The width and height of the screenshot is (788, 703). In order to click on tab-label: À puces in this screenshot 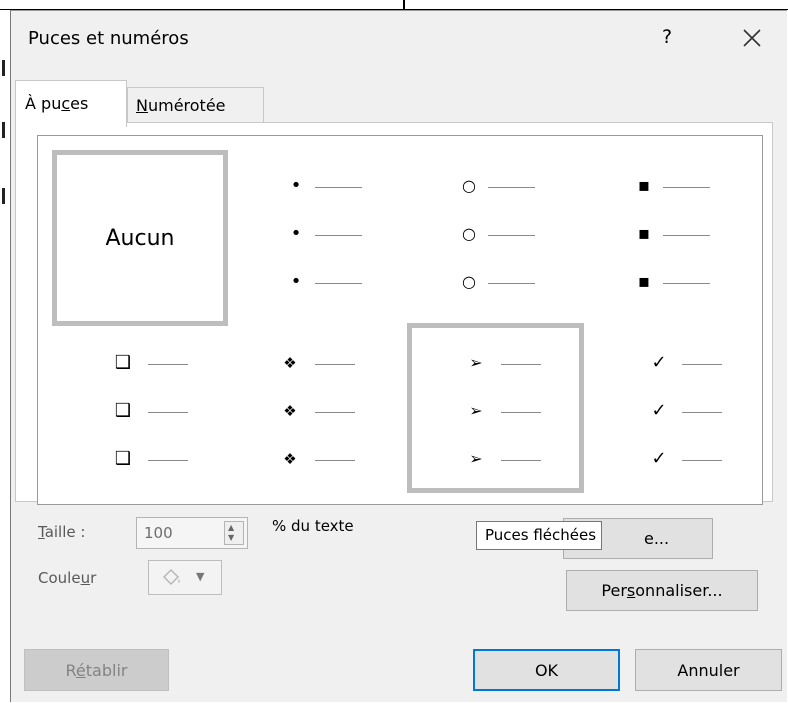, I will do `click(57, 103)`.